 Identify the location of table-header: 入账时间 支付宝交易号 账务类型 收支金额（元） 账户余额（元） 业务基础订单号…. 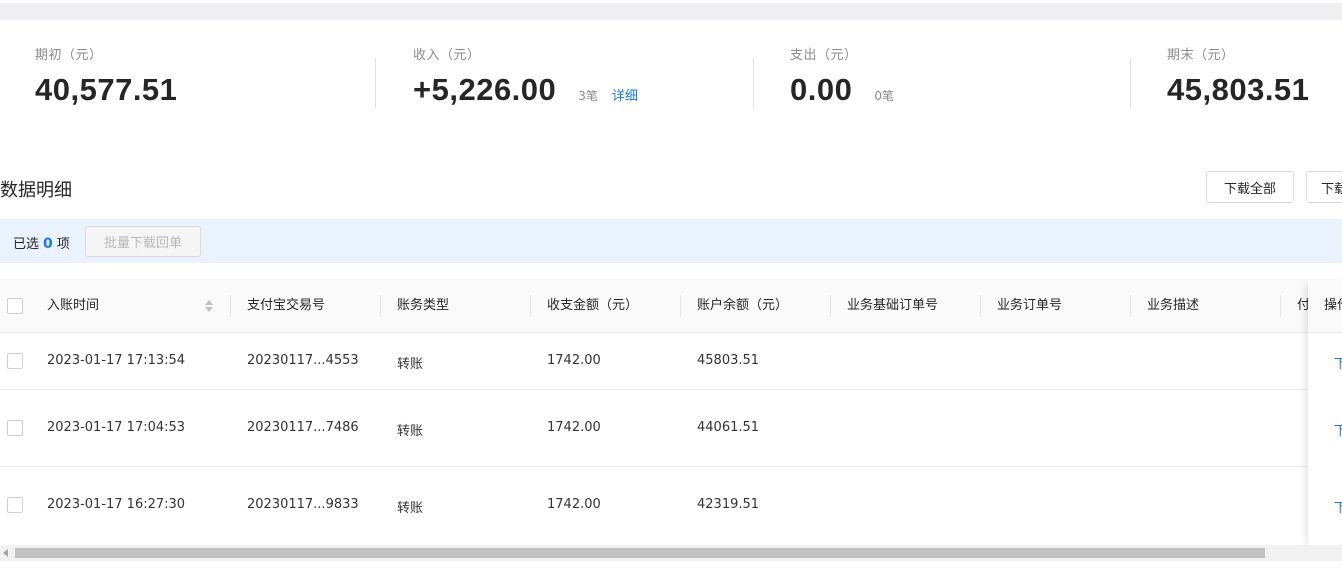
(671, 306).